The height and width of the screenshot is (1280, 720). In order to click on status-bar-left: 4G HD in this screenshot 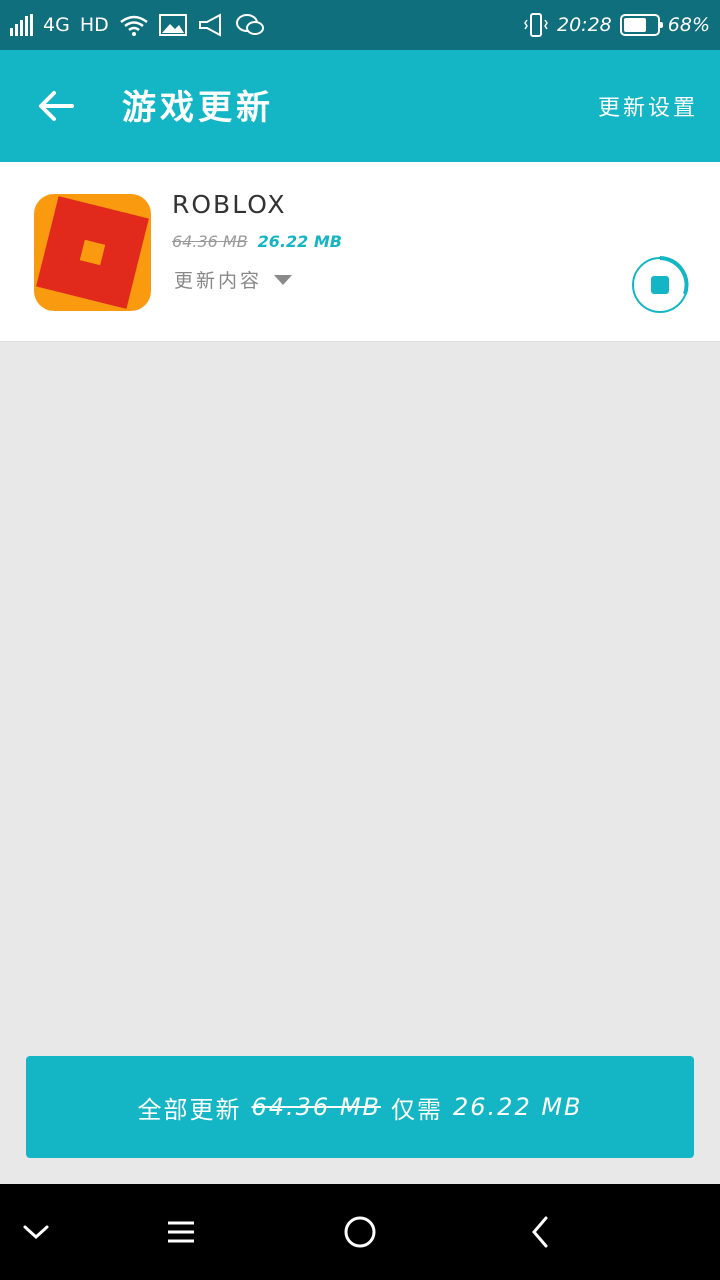, I will do `click(137, 25)`.